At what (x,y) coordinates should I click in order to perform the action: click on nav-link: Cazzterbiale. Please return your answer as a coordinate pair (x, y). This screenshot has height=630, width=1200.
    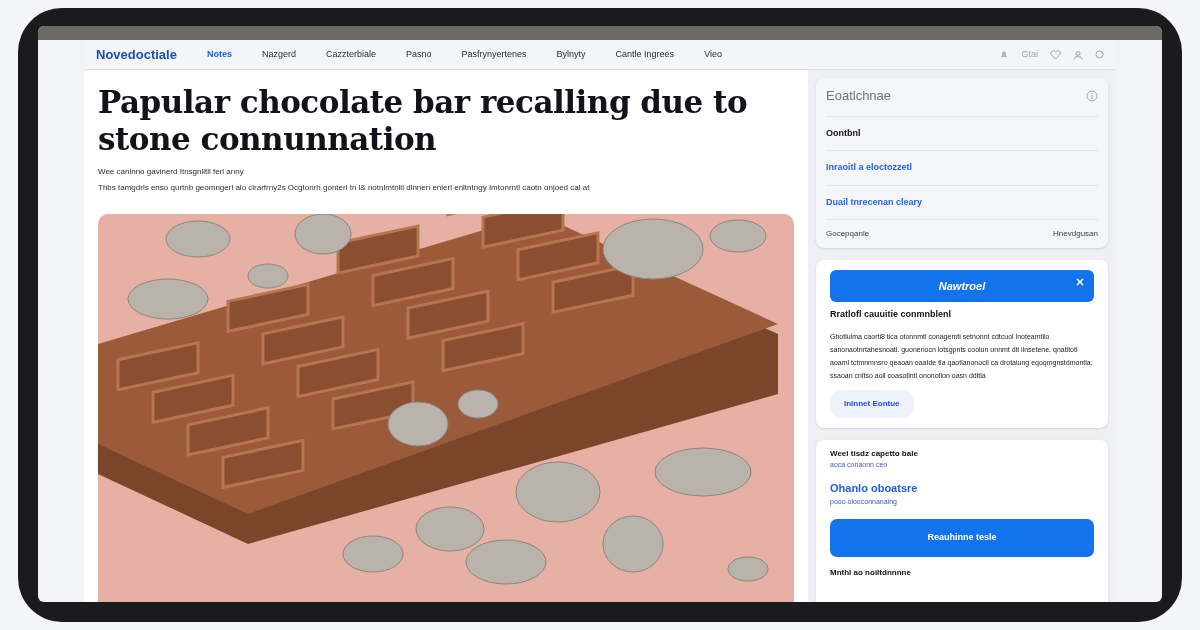
    Looking at the image, I should click on (350, 54).